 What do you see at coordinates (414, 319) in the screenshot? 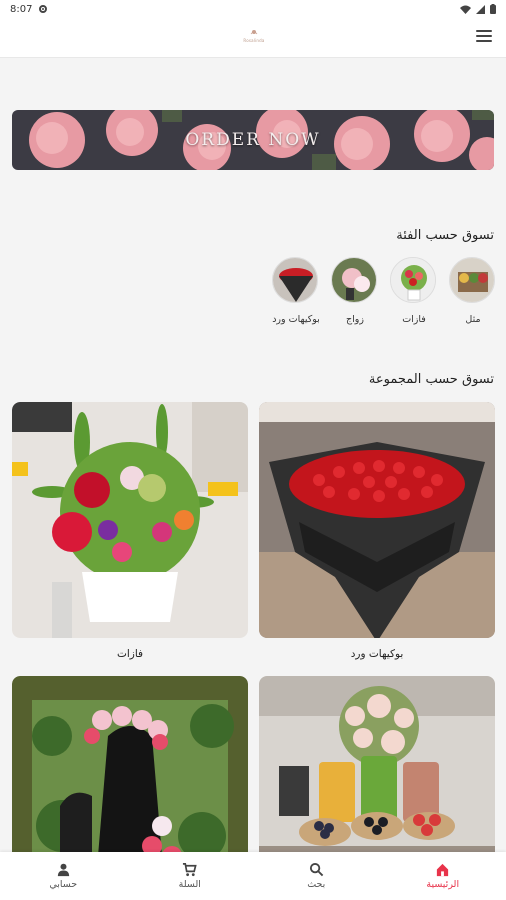
I see `category-label: فازات` at bounding box center [414, 319].